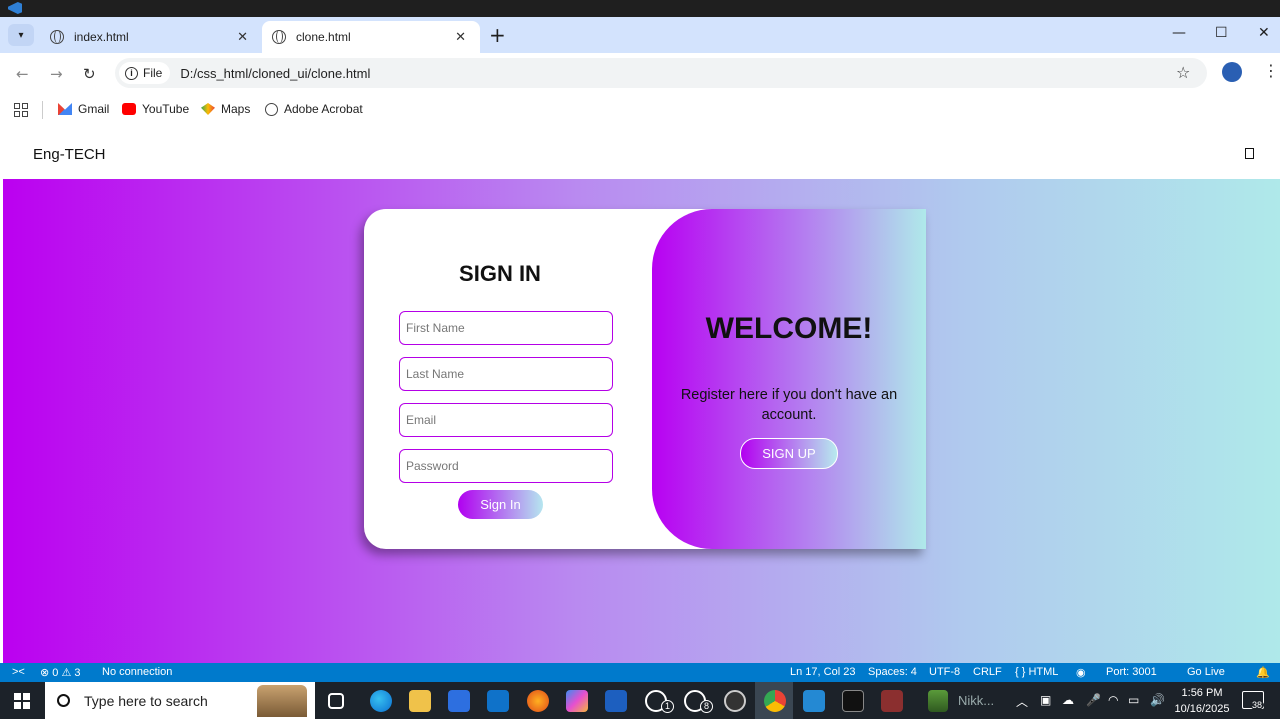  What do you see at coordinates (1206, 672) in the screenshot?
I see `go-live-button: Go Live` at bounding box center [1206, 672].